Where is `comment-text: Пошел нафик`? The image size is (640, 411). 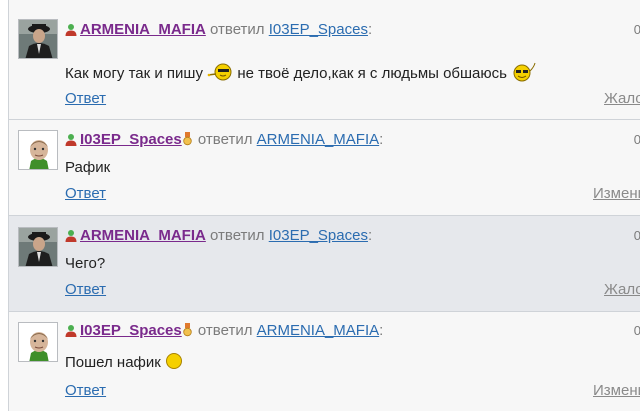
comment-text: Пошел нафик is located at coordinates (124, 363).